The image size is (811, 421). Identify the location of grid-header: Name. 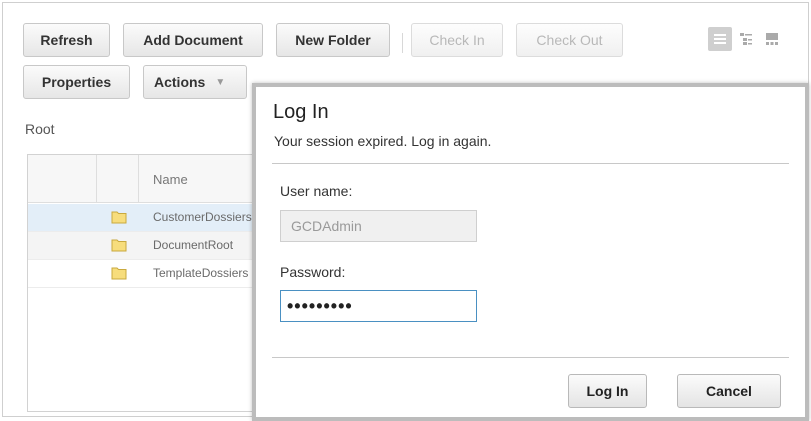
(142, 179).